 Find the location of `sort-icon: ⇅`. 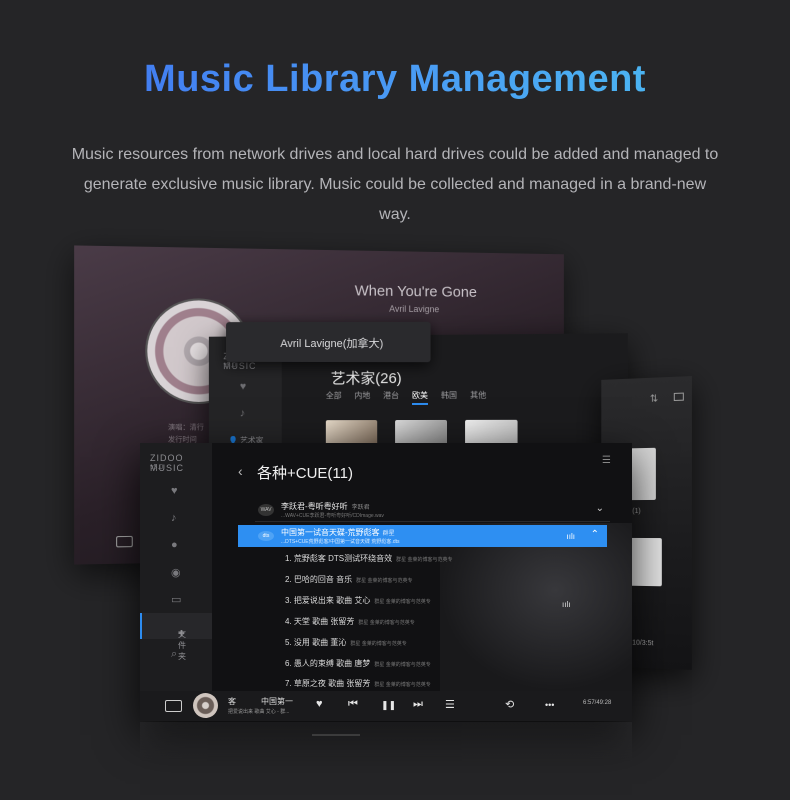

sort-icon: ⇅ is located at coordinates (654, 399).